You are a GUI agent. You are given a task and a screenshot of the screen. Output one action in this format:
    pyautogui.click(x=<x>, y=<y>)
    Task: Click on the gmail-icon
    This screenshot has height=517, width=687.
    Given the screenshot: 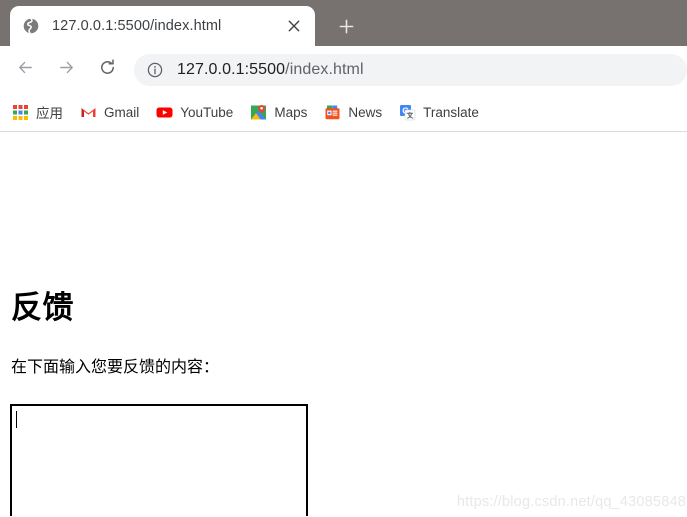 What is the action you would take?
    pyautogui.click(x=88, y=112)
    